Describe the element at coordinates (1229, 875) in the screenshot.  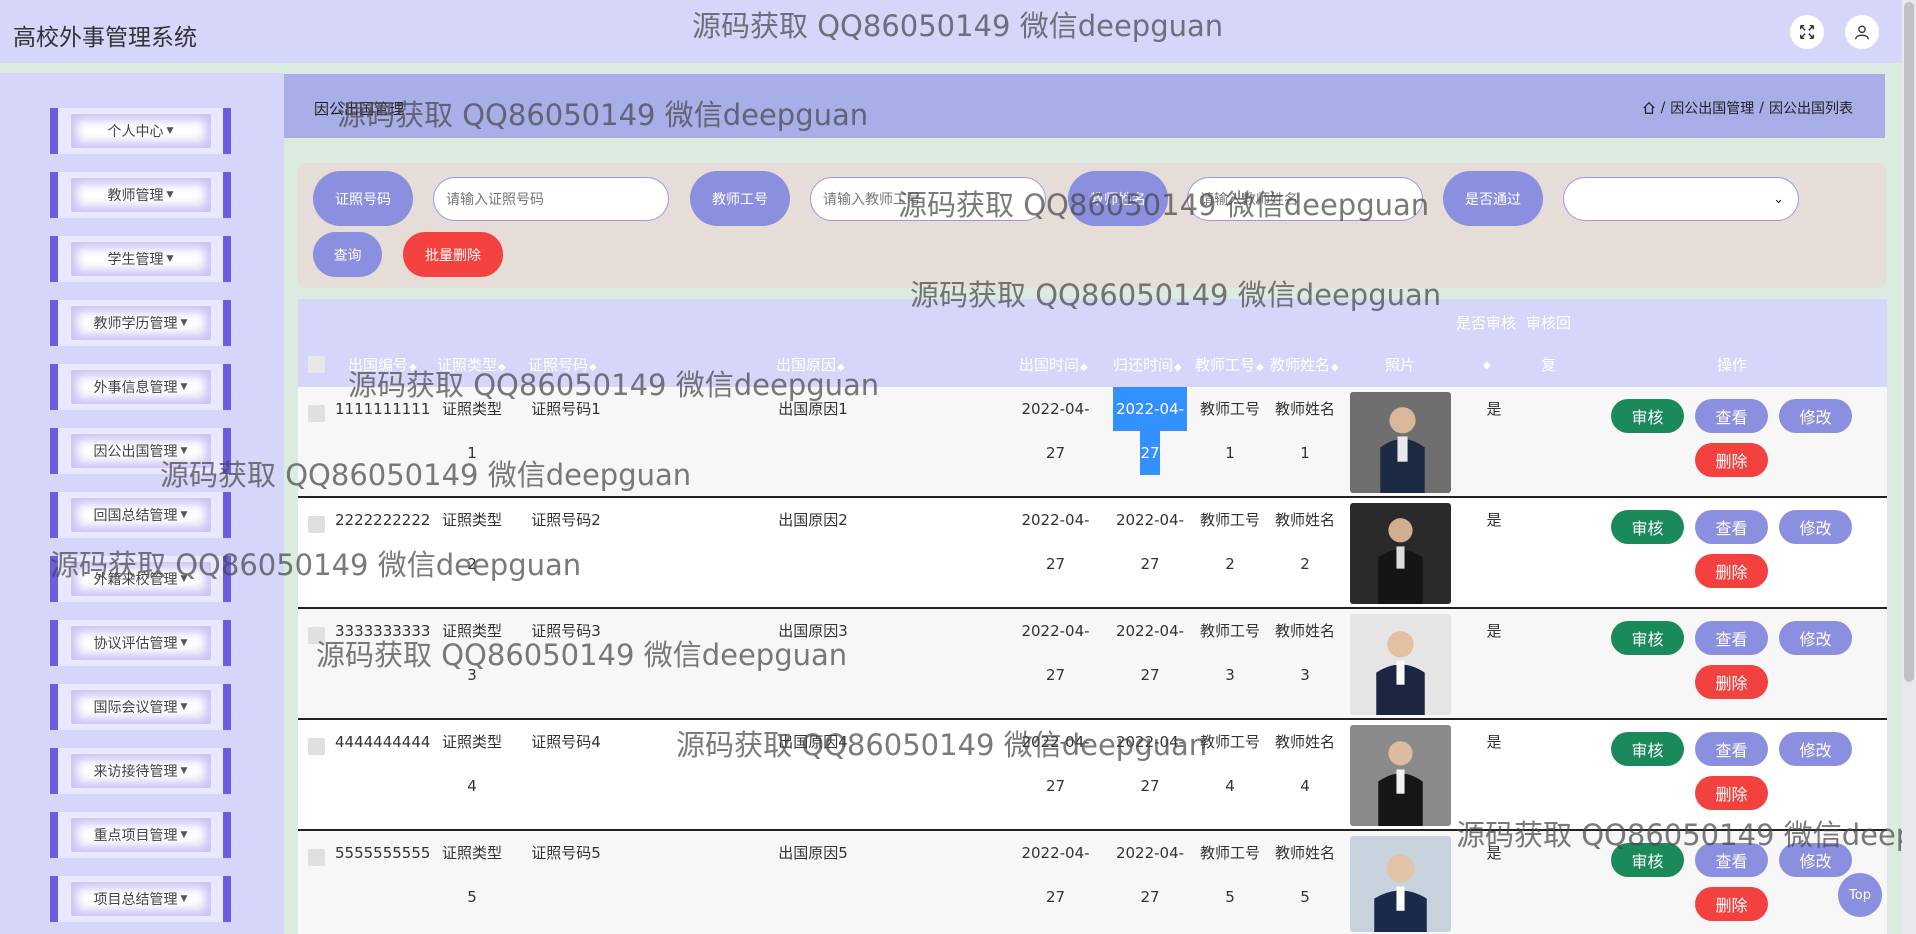
I see `cell-teacher-no: 教师工号 5` at that location.